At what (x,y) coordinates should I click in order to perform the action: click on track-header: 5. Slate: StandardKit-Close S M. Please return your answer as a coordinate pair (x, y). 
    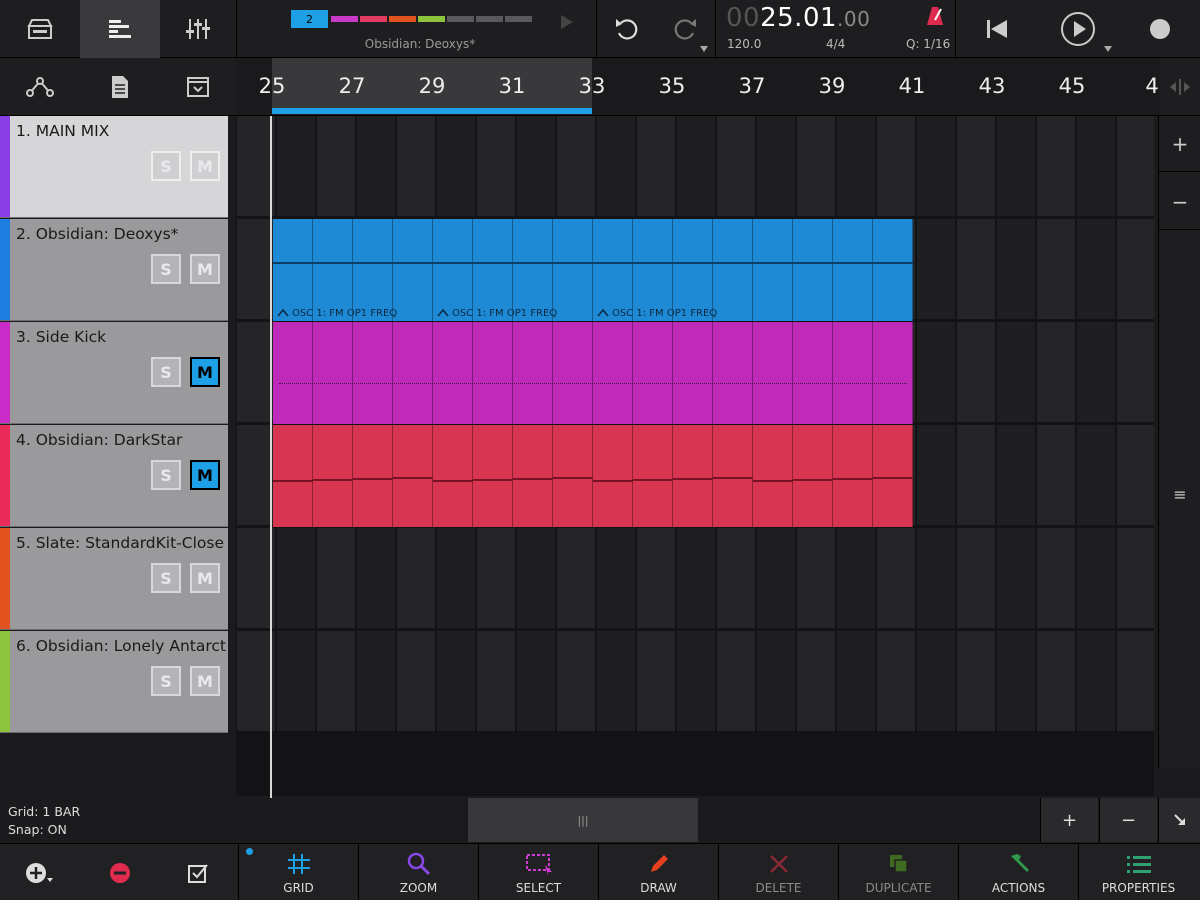
    Looking at the image, I should click on (114, 579).